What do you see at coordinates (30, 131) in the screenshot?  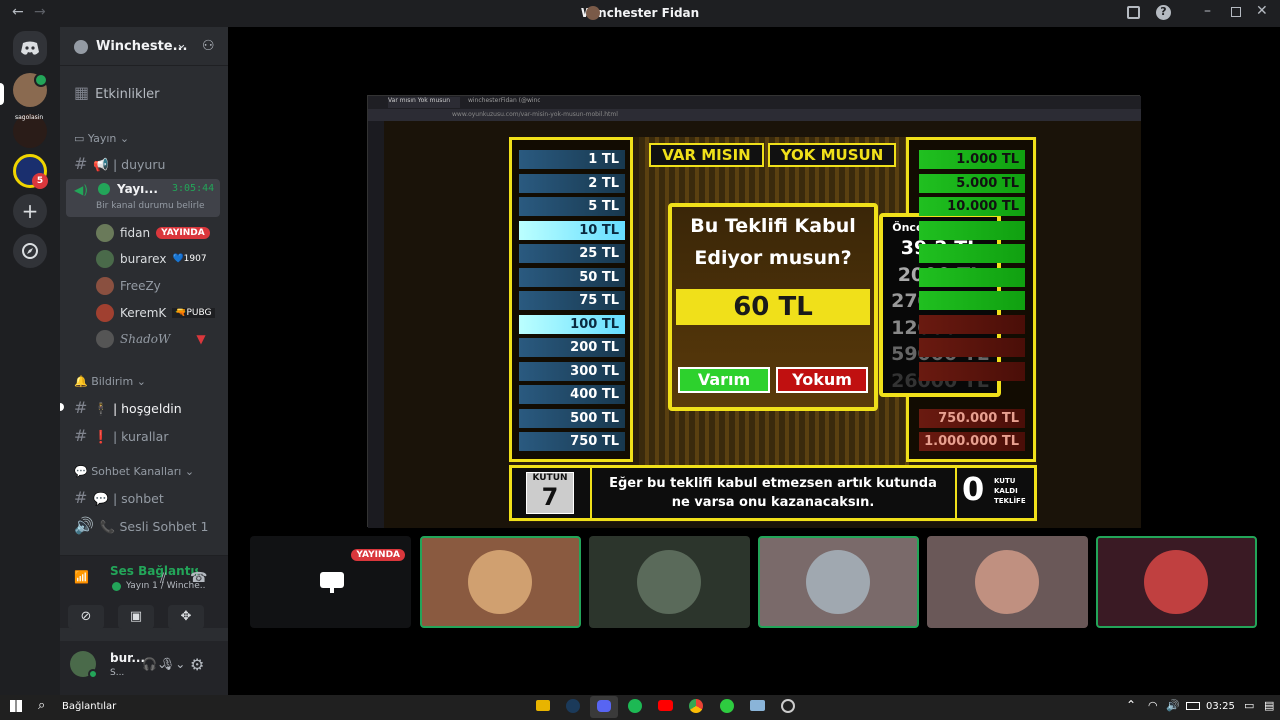 I see `server-icon-2: sagolasin` at bounding box center [30, 131].